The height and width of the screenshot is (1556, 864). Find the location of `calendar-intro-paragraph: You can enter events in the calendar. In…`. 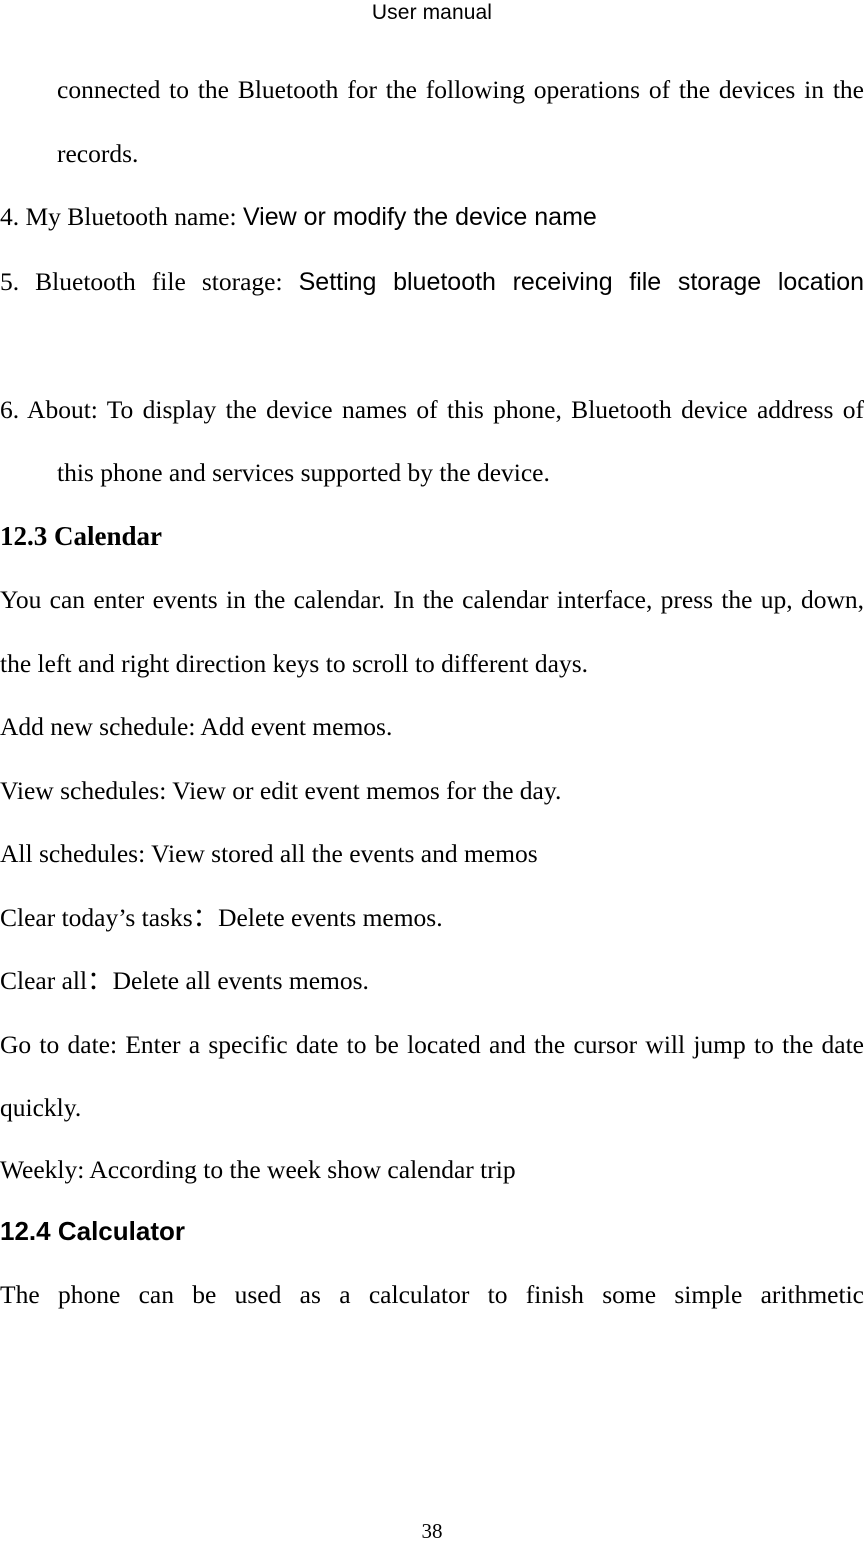

calendar-intro-paragraph: You can enter events in the calendar. In… is located at coordinates (432, 631).